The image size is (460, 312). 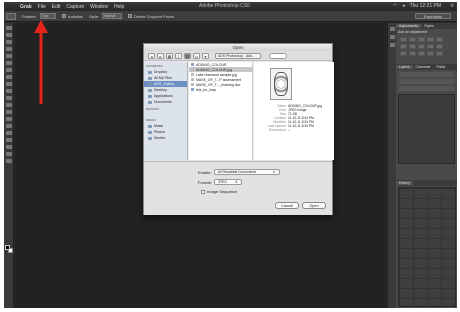 I want to click on sidebar-item-movies: Movies, so click(x=165, y=138).